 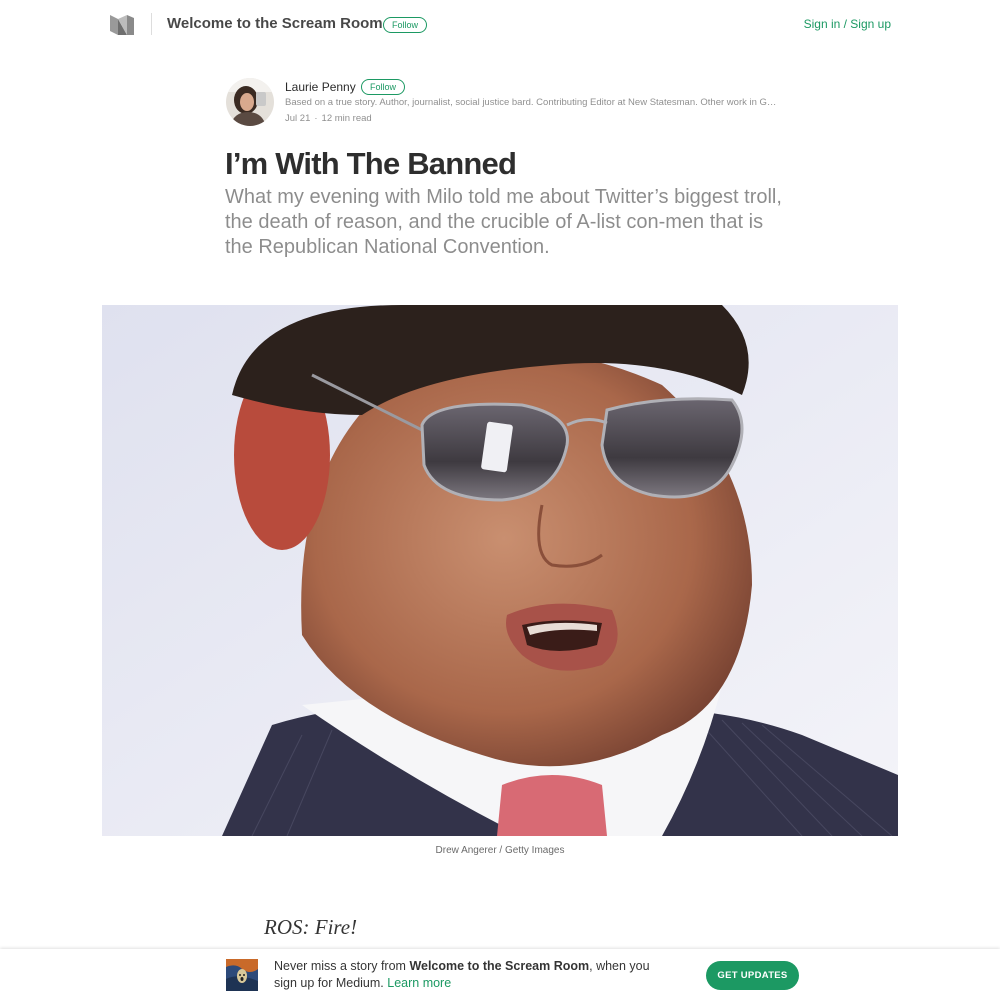 What do you see at coordinates (242, 975) in the screenshot?
I see `publication-thumbnail` at bounding box center [242, 975].